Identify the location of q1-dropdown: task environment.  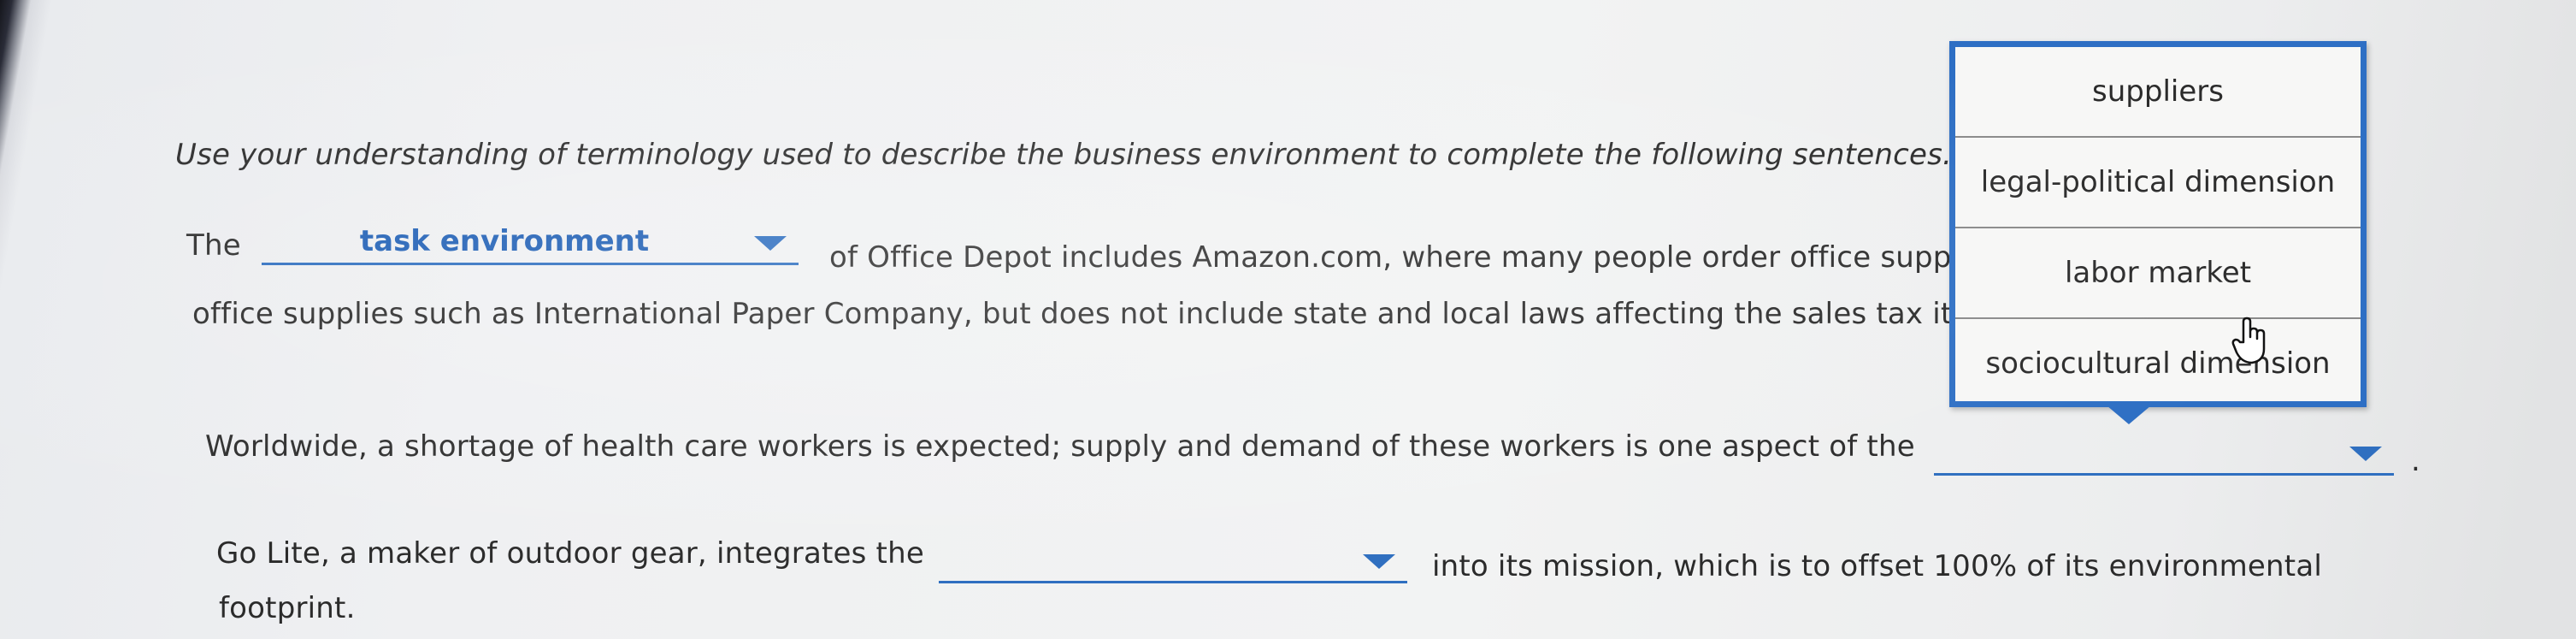
(530, 240).